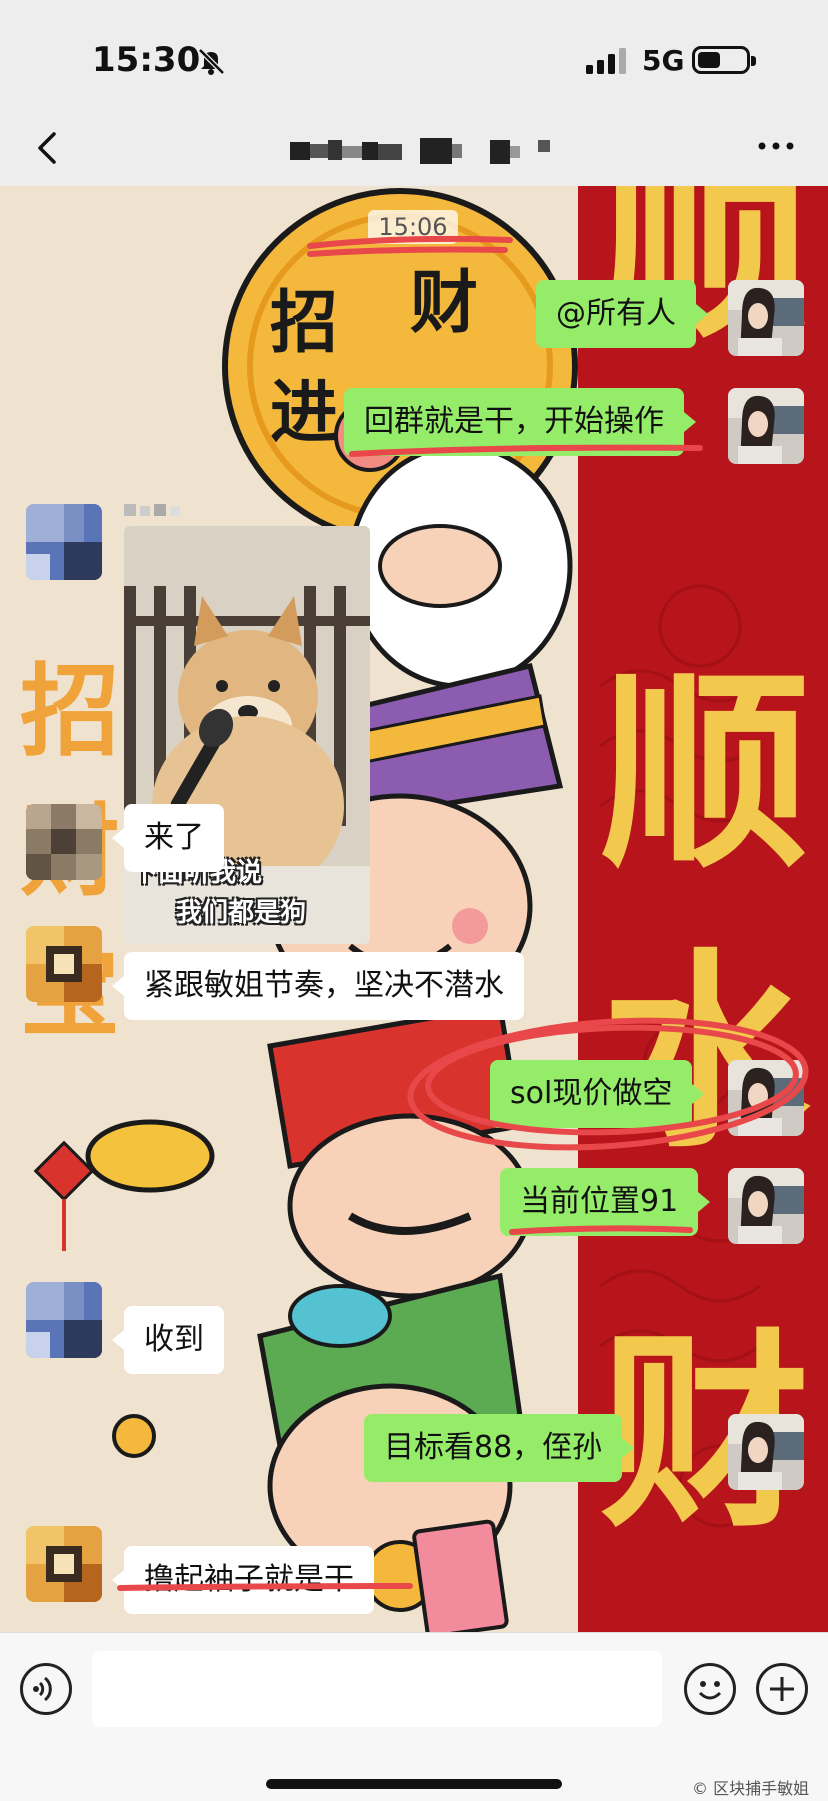 This screenshot has height=1801, width=828. What do you see at coordinates (241, 913) in the screenshot?
I see `sticker-caption-2: 我们都是狗` at bounding box center [241, 913].